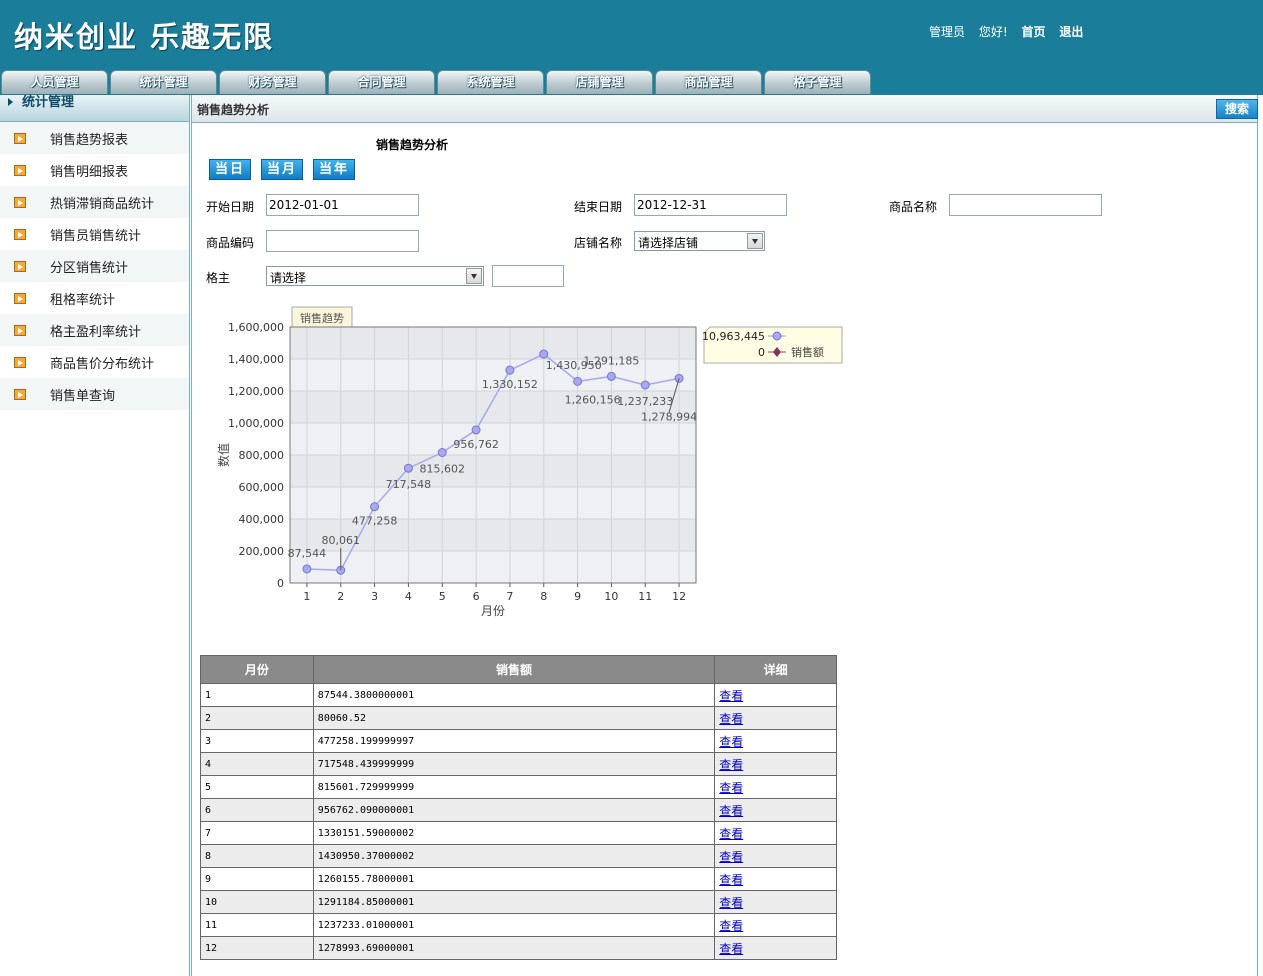  Describe the element at coordinates (375, 276) in the screenshot. I see `owner-select: 请选择` at that location.